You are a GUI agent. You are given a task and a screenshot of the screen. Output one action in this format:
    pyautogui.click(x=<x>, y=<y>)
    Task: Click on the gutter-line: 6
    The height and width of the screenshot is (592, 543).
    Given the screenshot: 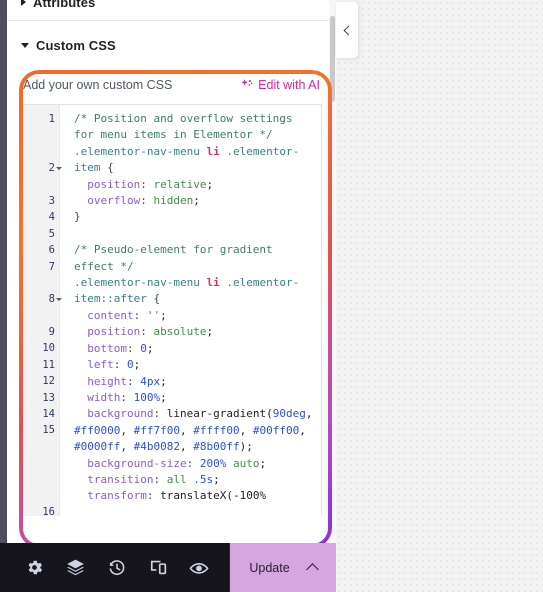 What is the action you would take?
    pyautogui.click(x=51, y=250)
    